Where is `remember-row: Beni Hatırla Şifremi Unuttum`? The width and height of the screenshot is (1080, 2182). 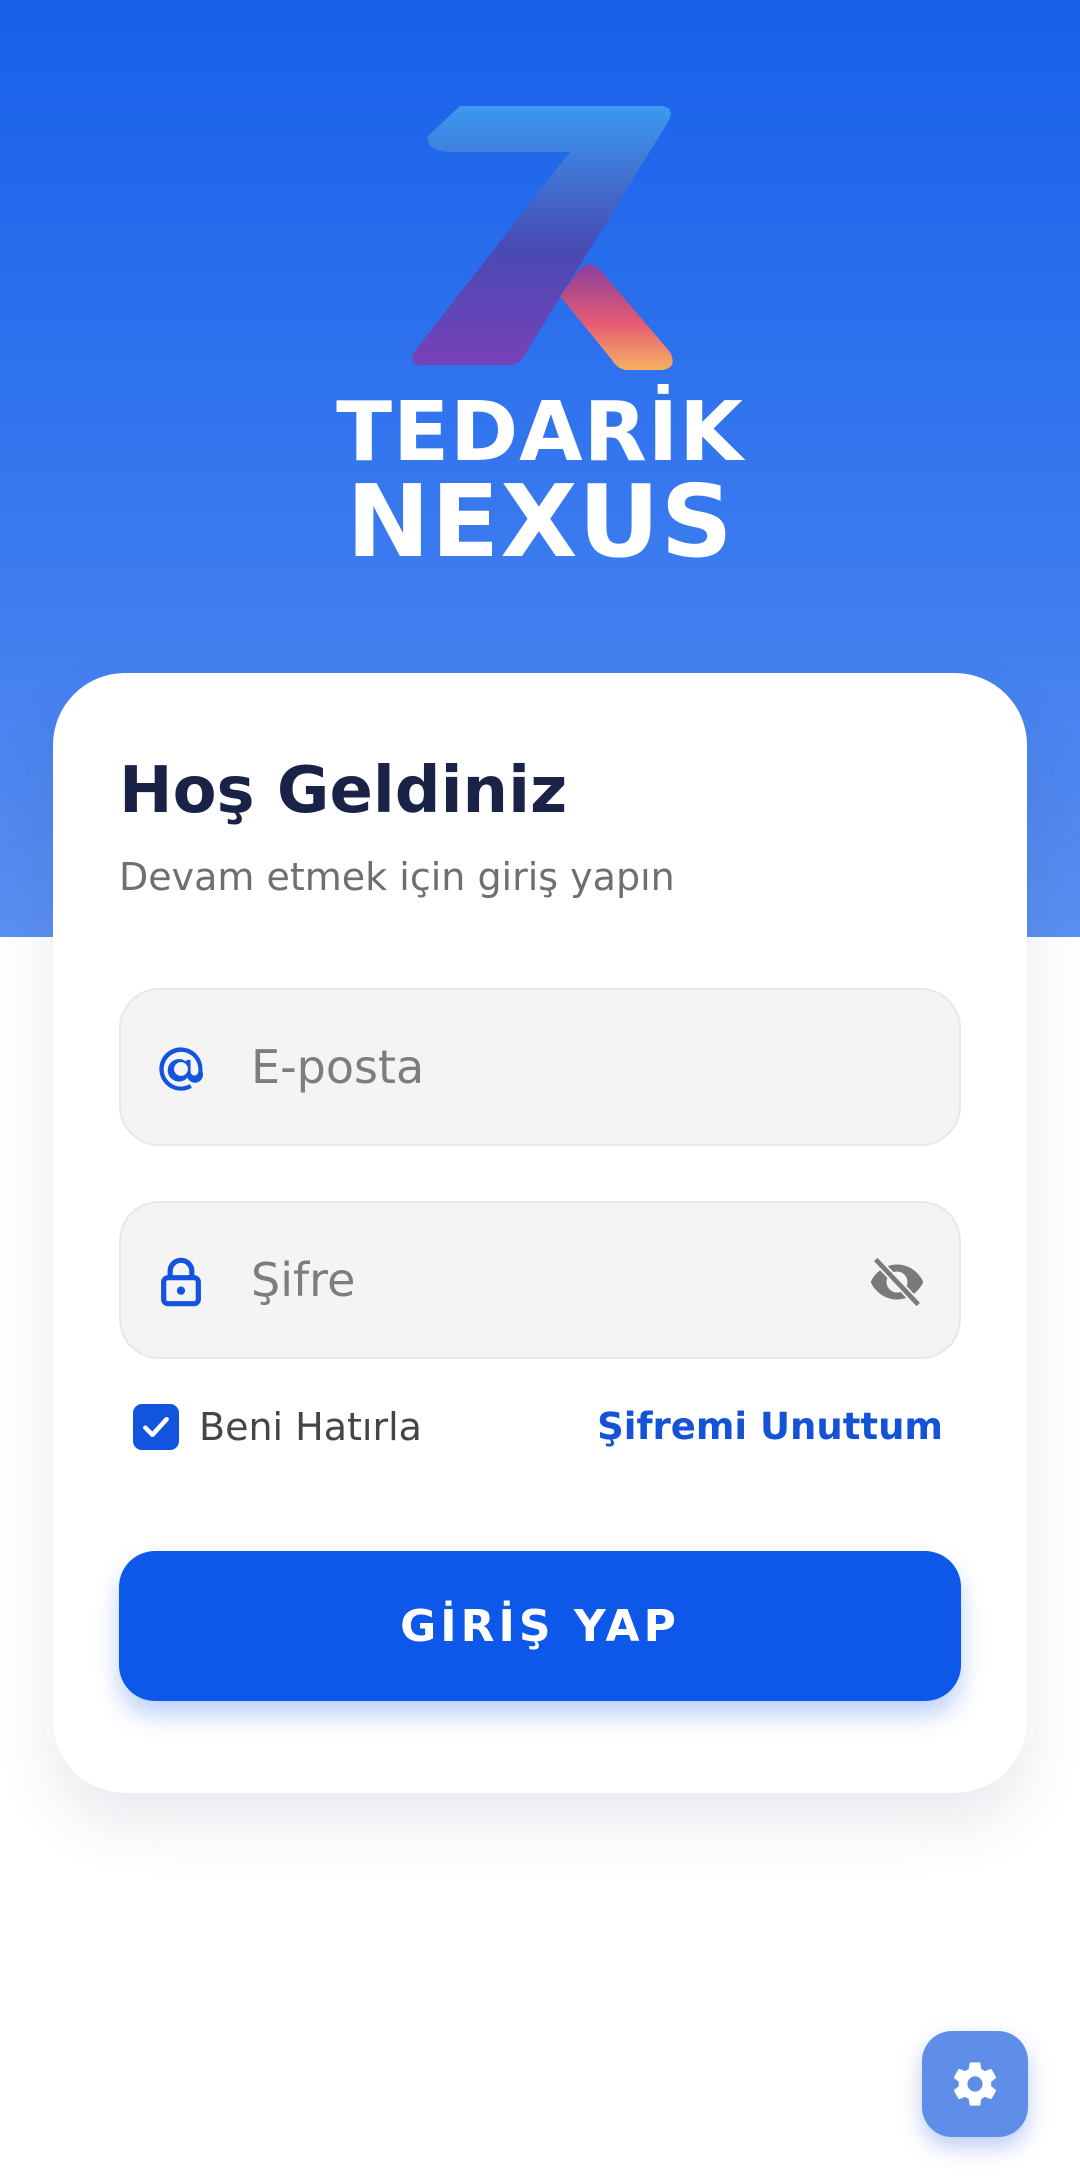
remember-row: Beni Hatırla Şifremi Unuttum is located at coordinates (547, 1426).